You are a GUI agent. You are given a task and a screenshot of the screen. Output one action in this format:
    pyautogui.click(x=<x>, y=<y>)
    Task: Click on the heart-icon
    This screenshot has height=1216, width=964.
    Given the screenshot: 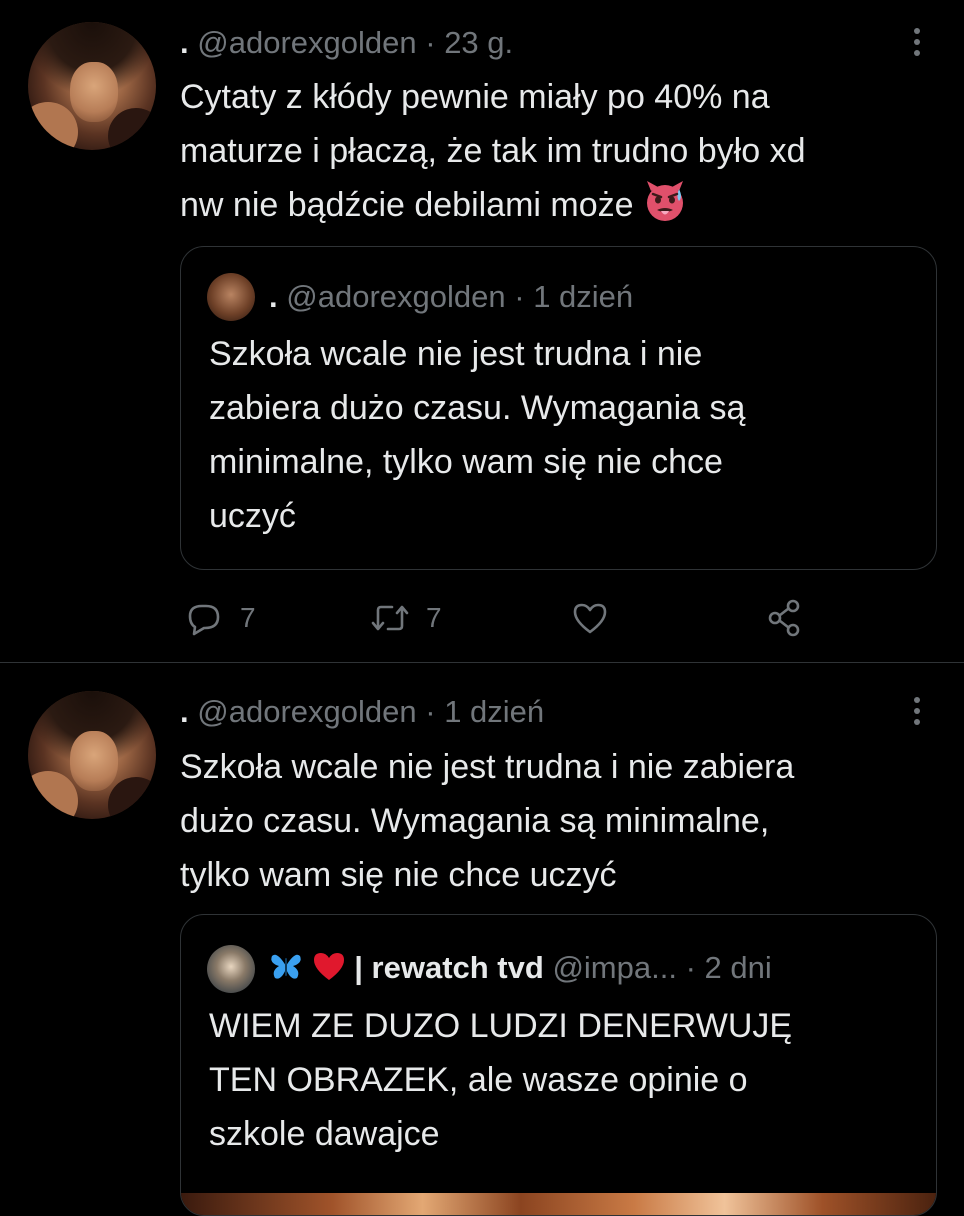 What is the action you would take?
    pyautogui.click(x=590, y=618)
    